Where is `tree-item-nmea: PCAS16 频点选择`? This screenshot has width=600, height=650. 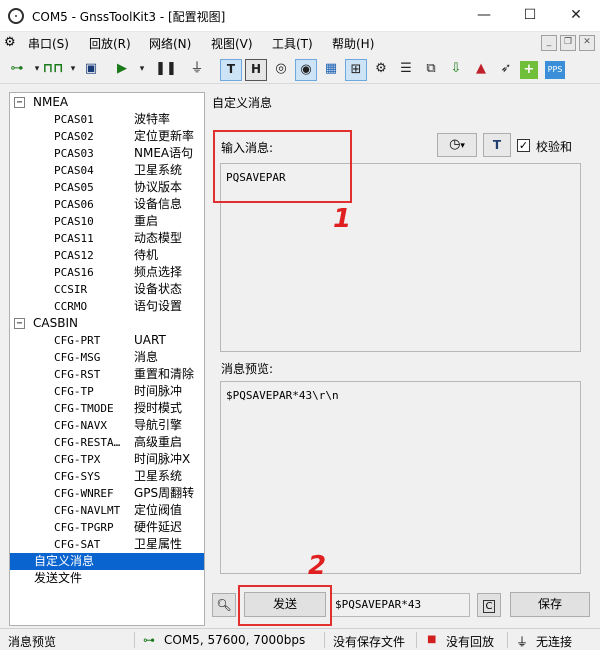
tree-item-nmea: PCAS16 频点选择 is located at coordinates (107, 272).